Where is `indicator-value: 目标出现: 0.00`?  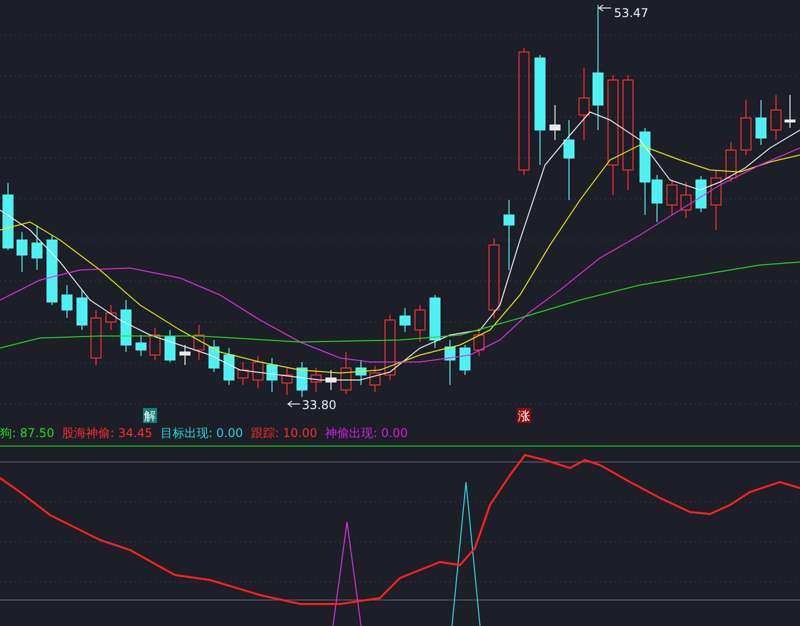
indicator-value: 目标出现: 0.00 is located at coordinates (202, 433).